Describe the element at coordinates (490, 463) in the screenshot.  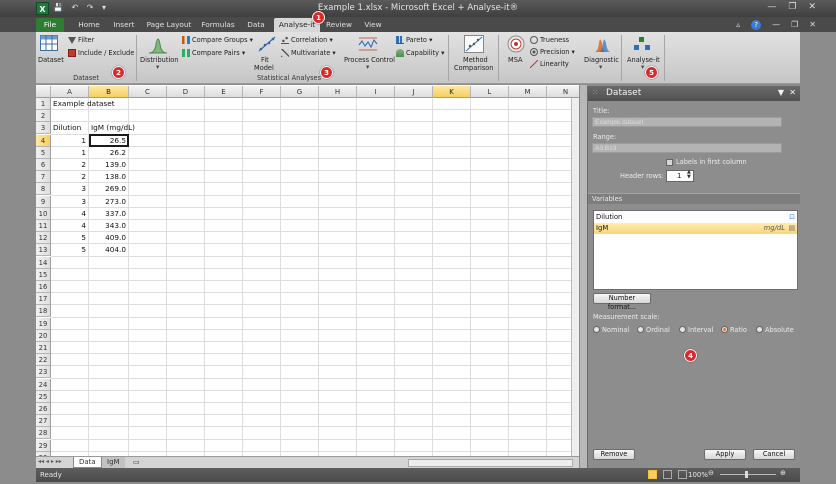
I see `horizontal-scrollbar` at that location.